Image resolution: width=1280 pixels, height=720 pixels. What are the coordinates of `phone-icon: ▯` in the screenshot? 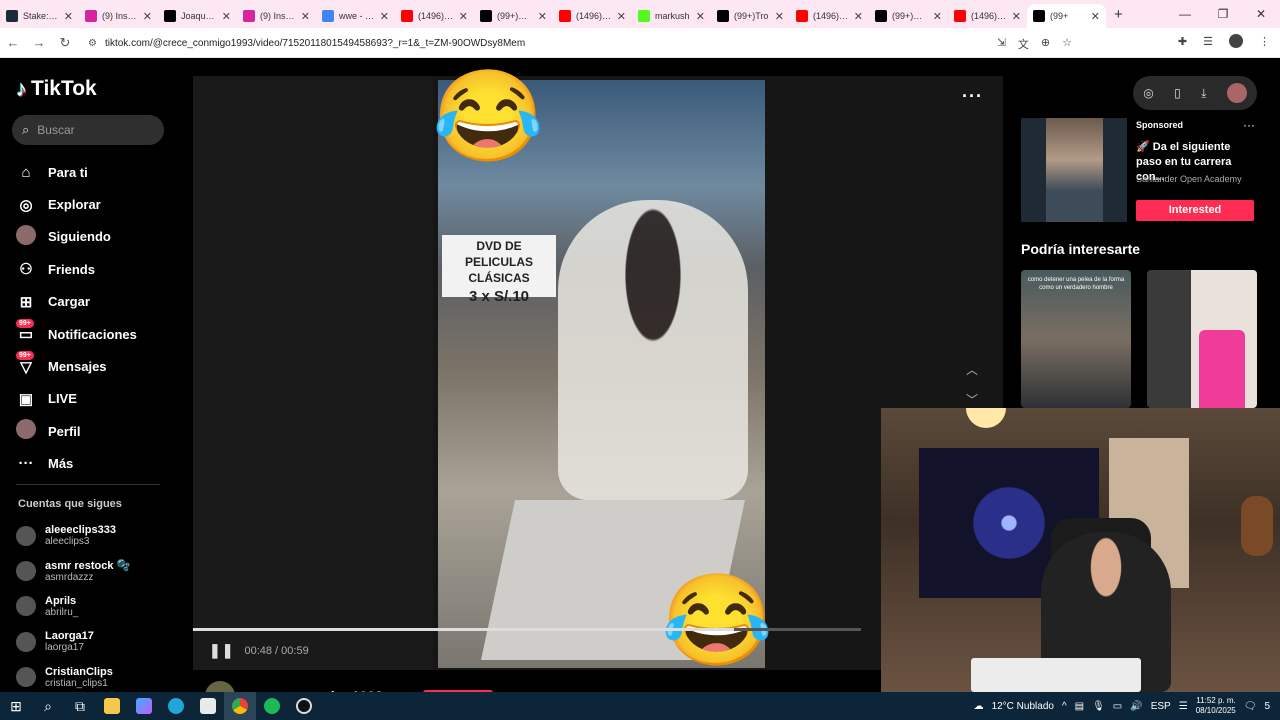 It's located at (1177, 93).